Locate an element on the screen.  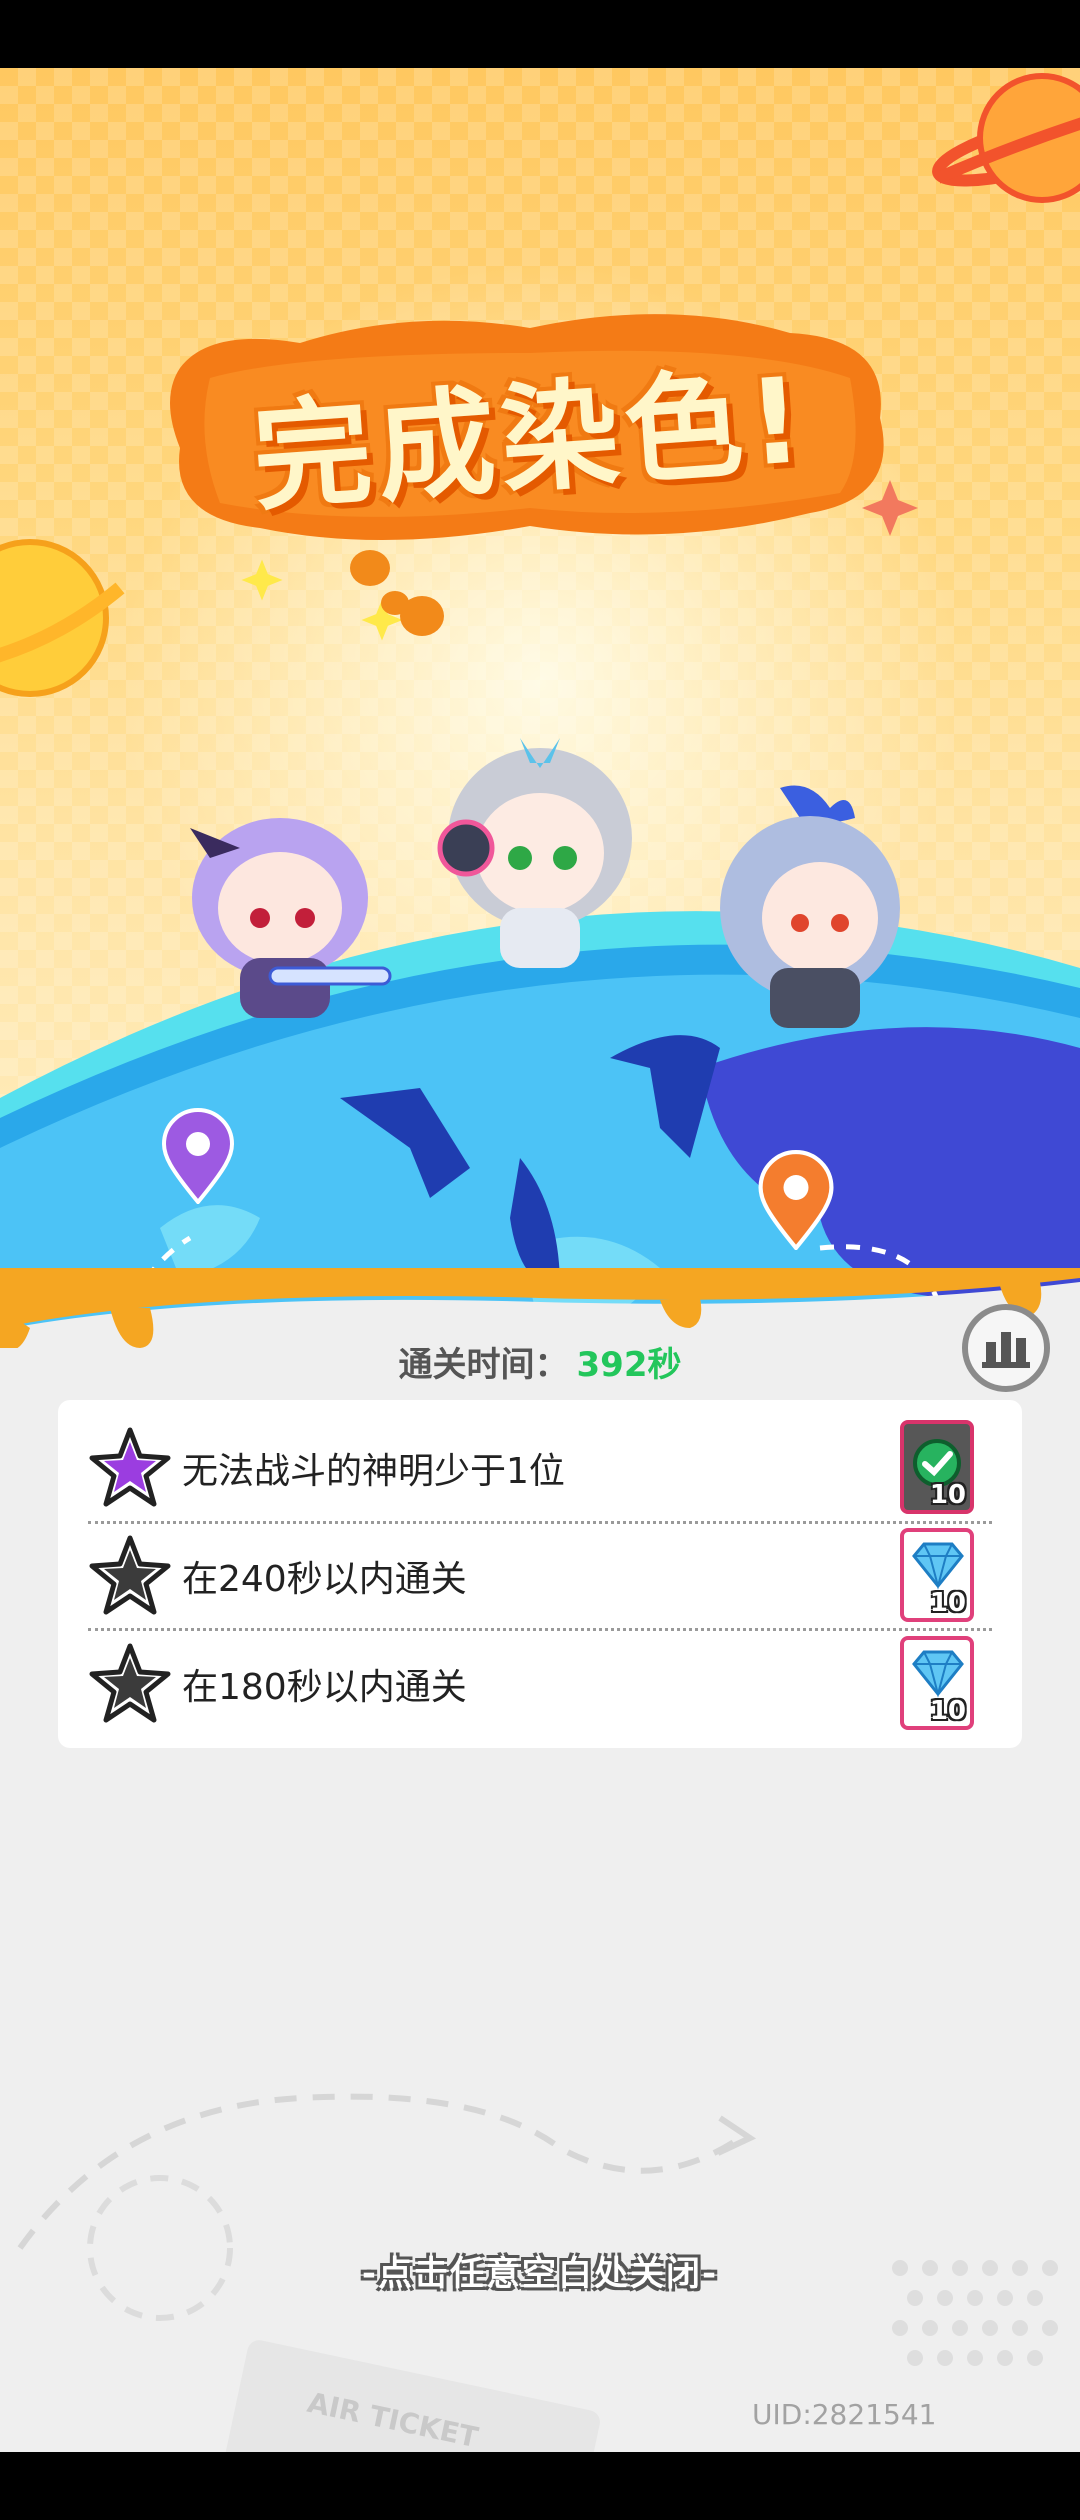
character-center-avatar is located at coordinates (534, 853).